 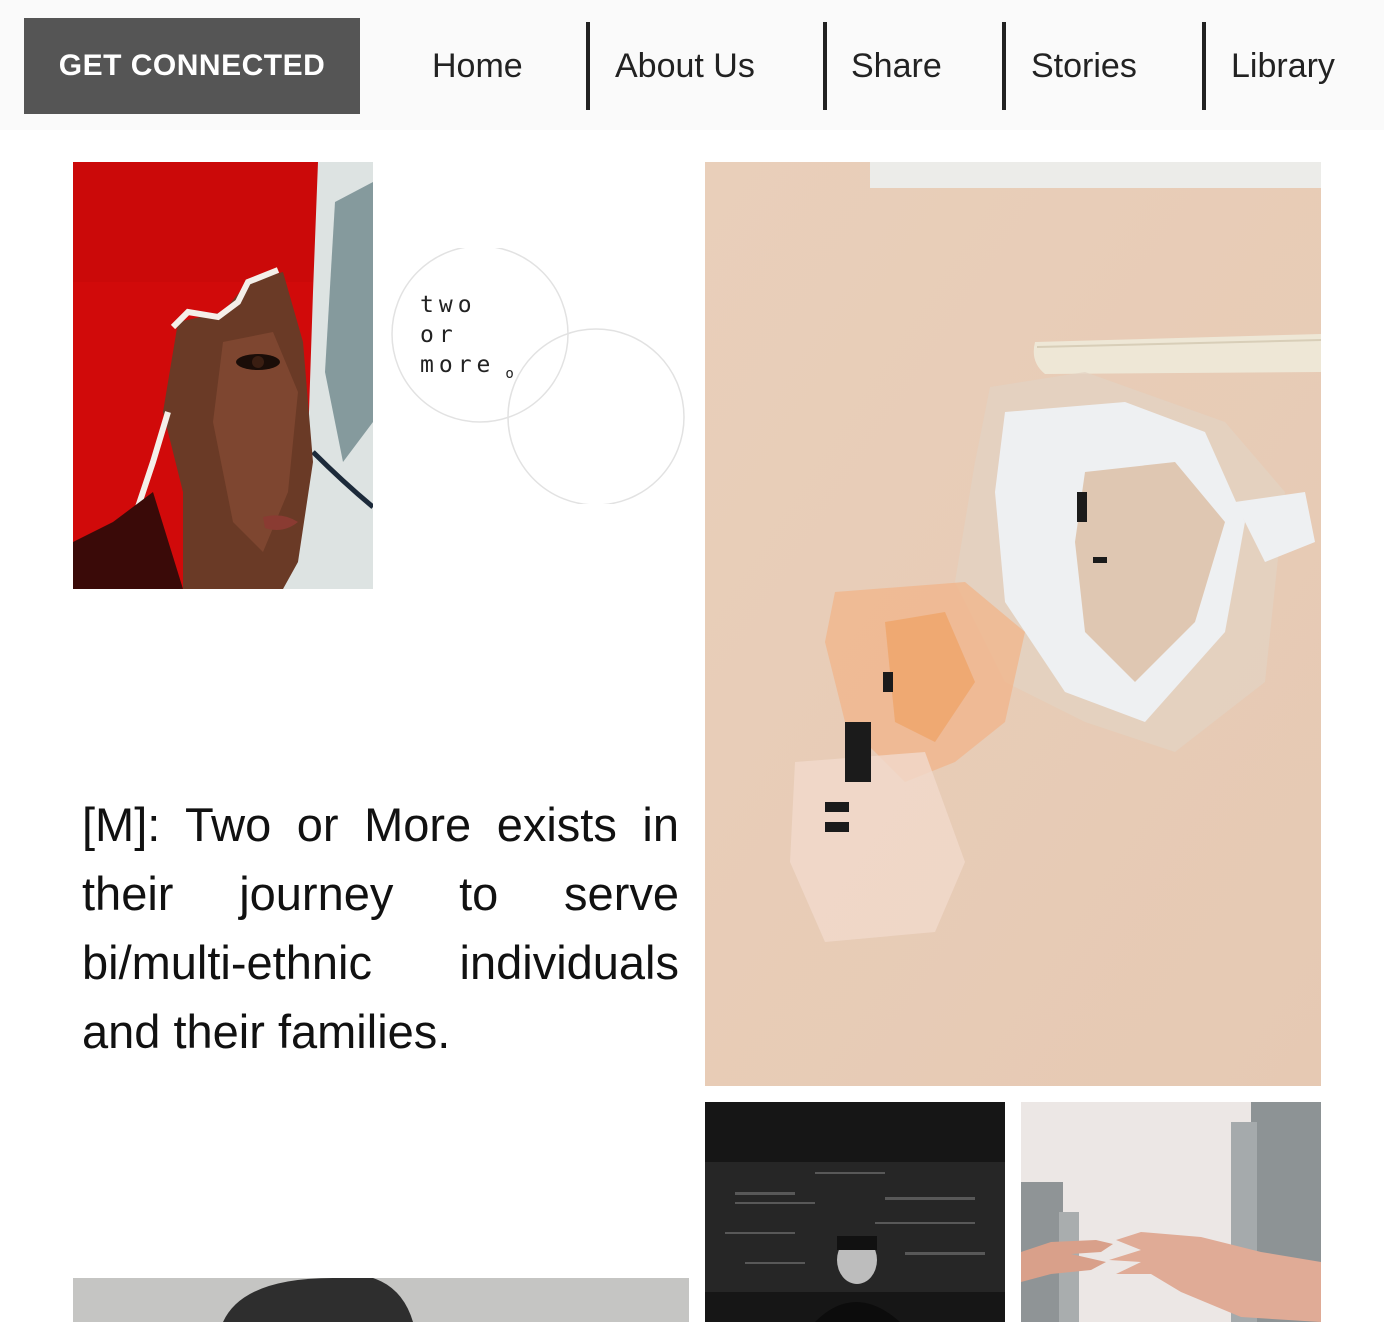 I want to click on logo-word-or: or, so click(x=439, y=335).